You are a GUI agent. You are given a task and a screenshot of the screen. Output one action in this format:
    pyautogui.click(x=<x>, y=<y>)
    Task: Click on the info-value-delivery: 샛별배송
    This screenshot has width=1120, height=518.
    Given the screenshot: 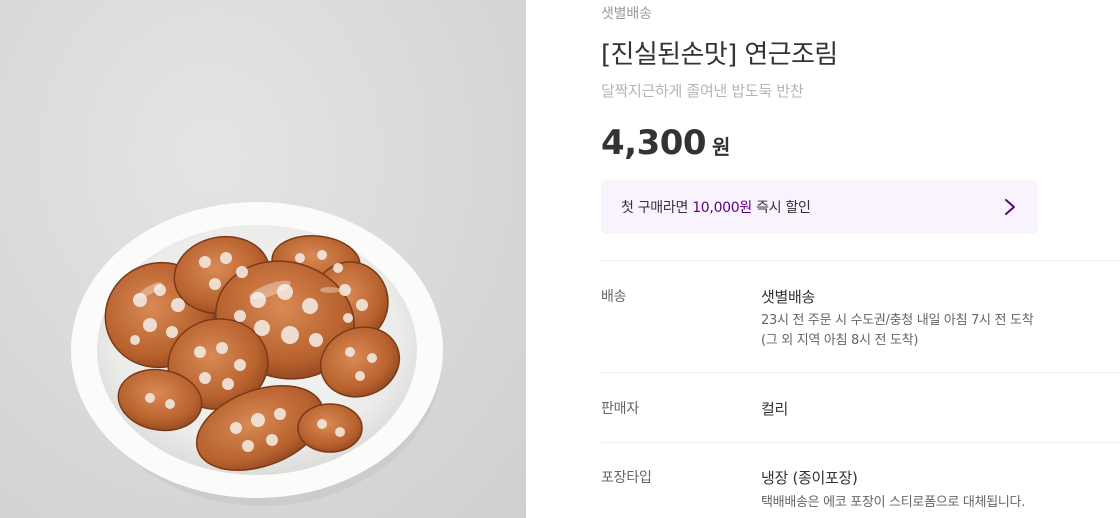 What is the action you would take?
    pyautogui.click(x=788, y=297)
    